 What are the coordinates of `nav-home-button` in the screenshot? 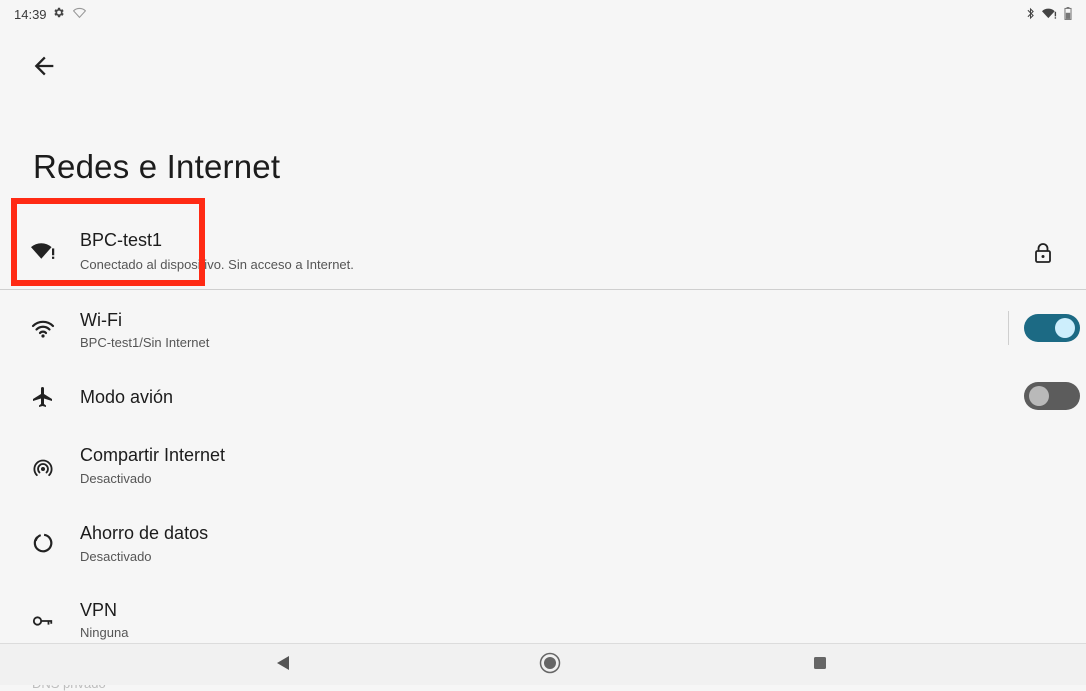 It's located at (550, 665).